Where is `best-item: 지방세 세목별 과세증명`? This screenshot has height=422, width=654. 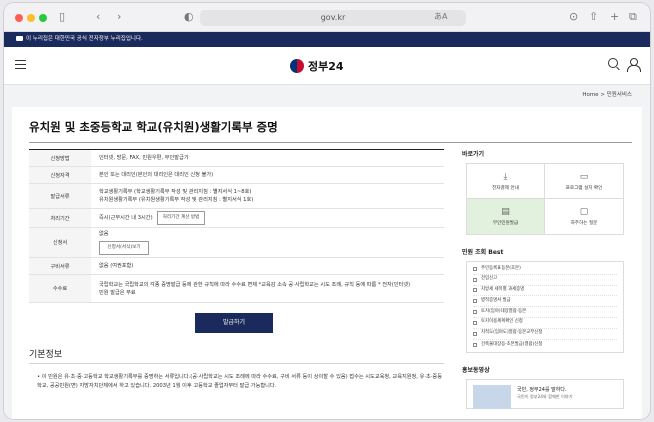
best-item: 지방세 세목별 과세증명 is located at coordinates (545, 291).